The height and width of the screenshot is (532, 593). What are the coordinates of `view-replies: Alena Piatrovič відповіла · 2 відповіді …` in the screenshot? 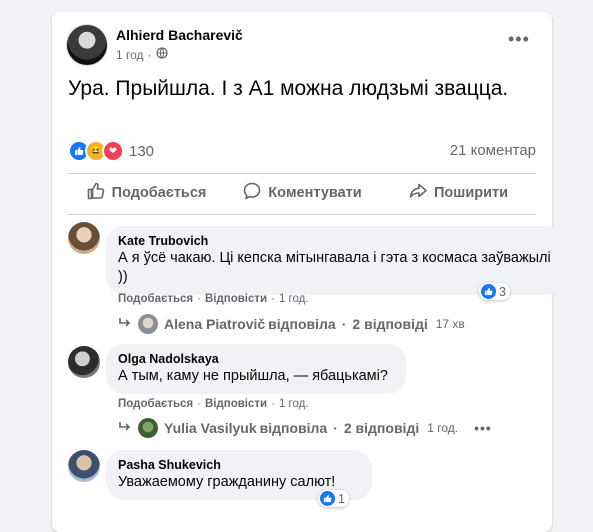 It's located at (291, 324).